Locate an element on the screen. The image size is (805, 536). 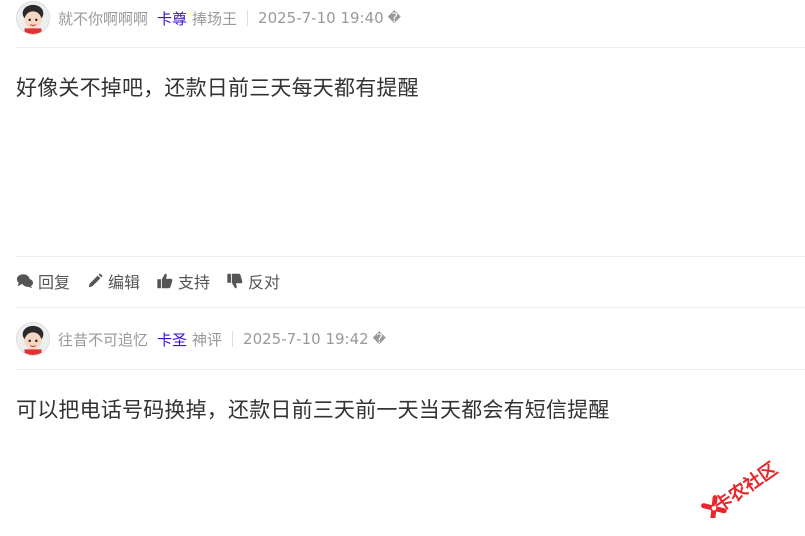
username: 往昔不可追忆 is located at coordinates (103, 339).